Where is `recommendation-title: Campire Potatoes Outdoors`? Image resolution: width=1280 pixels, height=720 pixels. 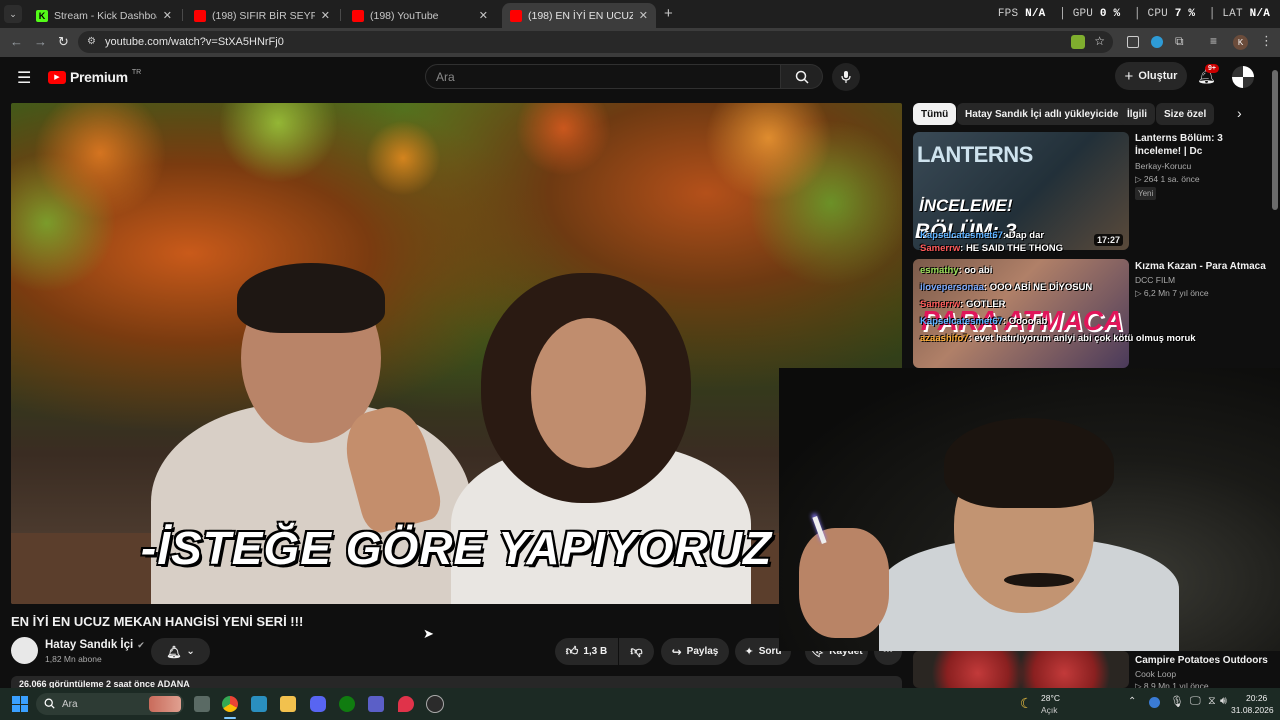
recommendation-title: Campire Potatoes Outdoors is located at coordinates (1202, 660).